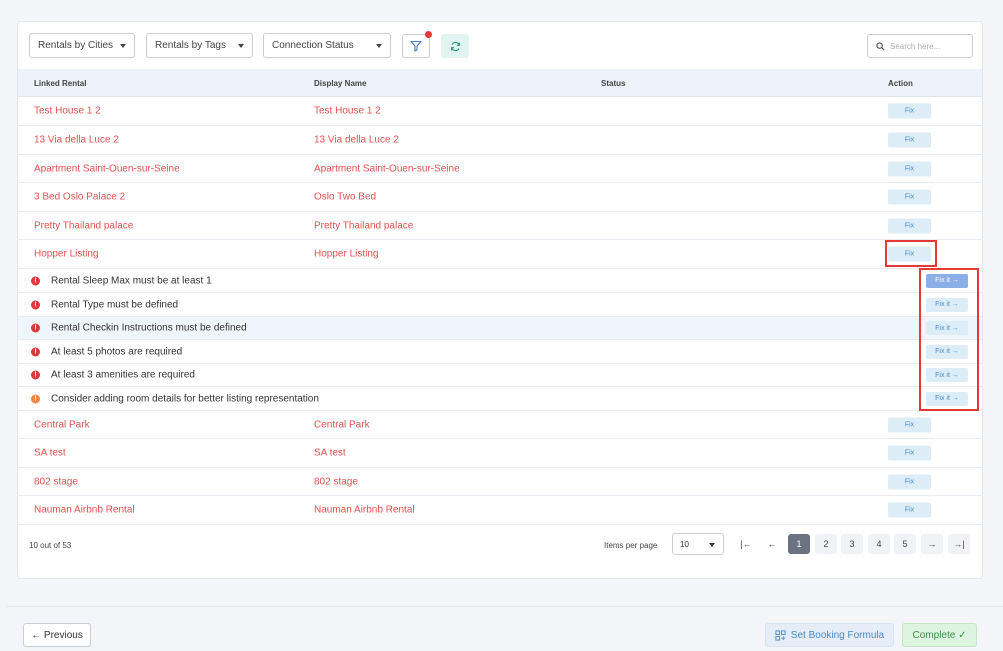  Describe the element at coordinates (837, 635) in the screenshot. I see `set-booking-formula-label: Set Booking Formula` at that location.